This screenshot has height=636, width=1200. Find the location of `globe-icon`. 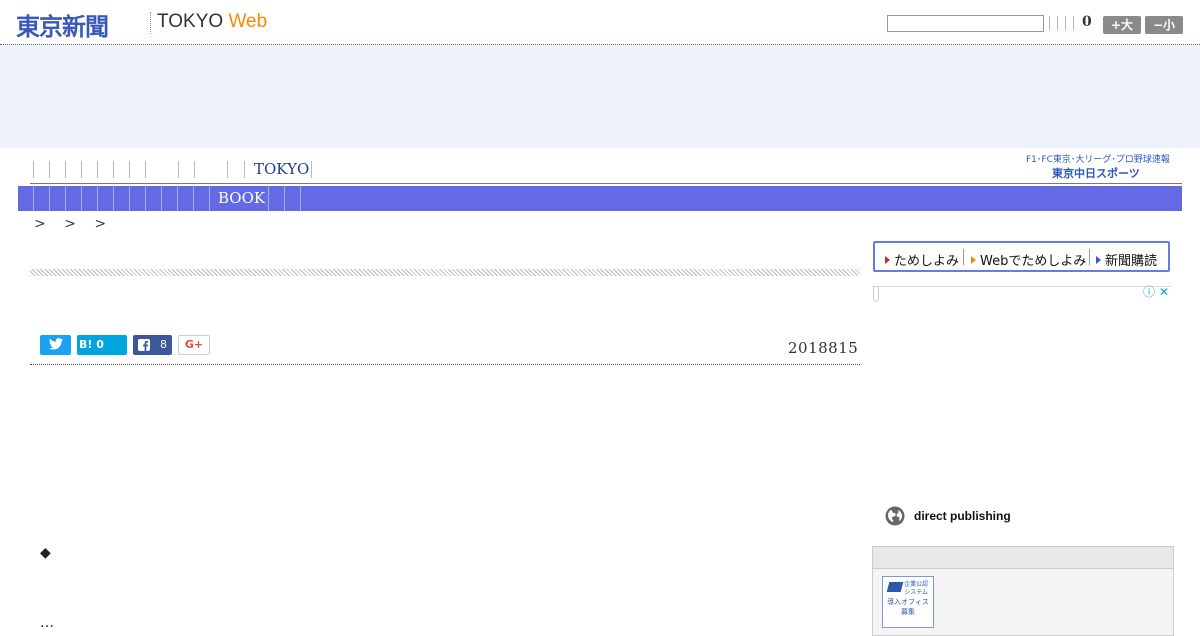

globe-icon is located at coordinates (895, 516).